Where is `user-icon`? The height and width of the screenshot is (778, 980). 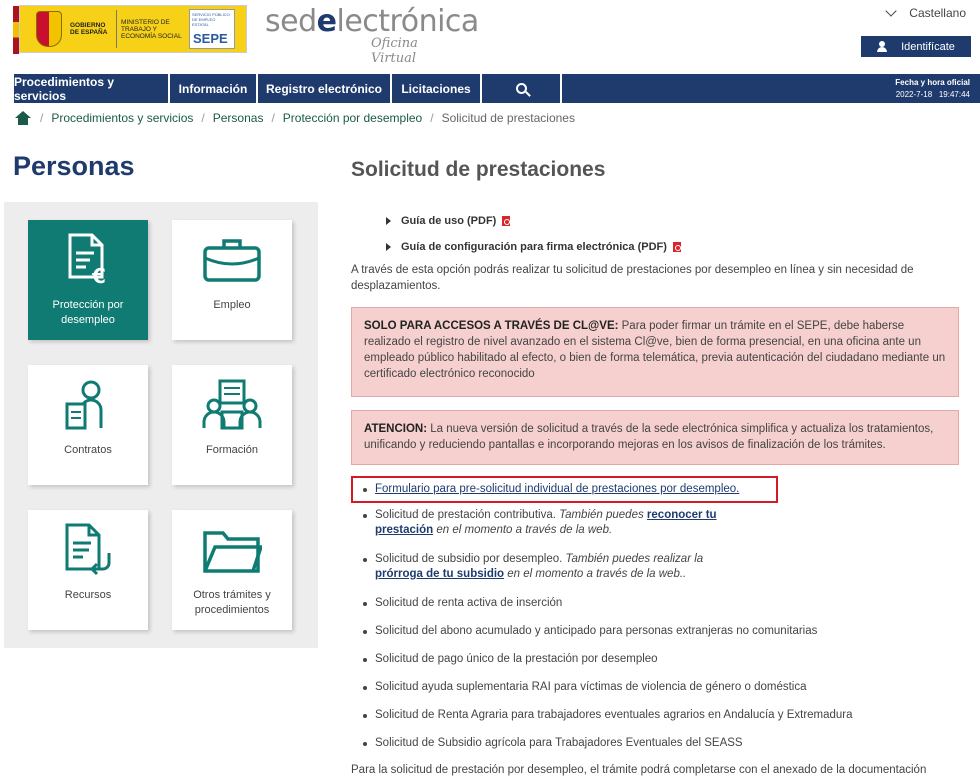
user-icon is located at coordinates (882, 46).